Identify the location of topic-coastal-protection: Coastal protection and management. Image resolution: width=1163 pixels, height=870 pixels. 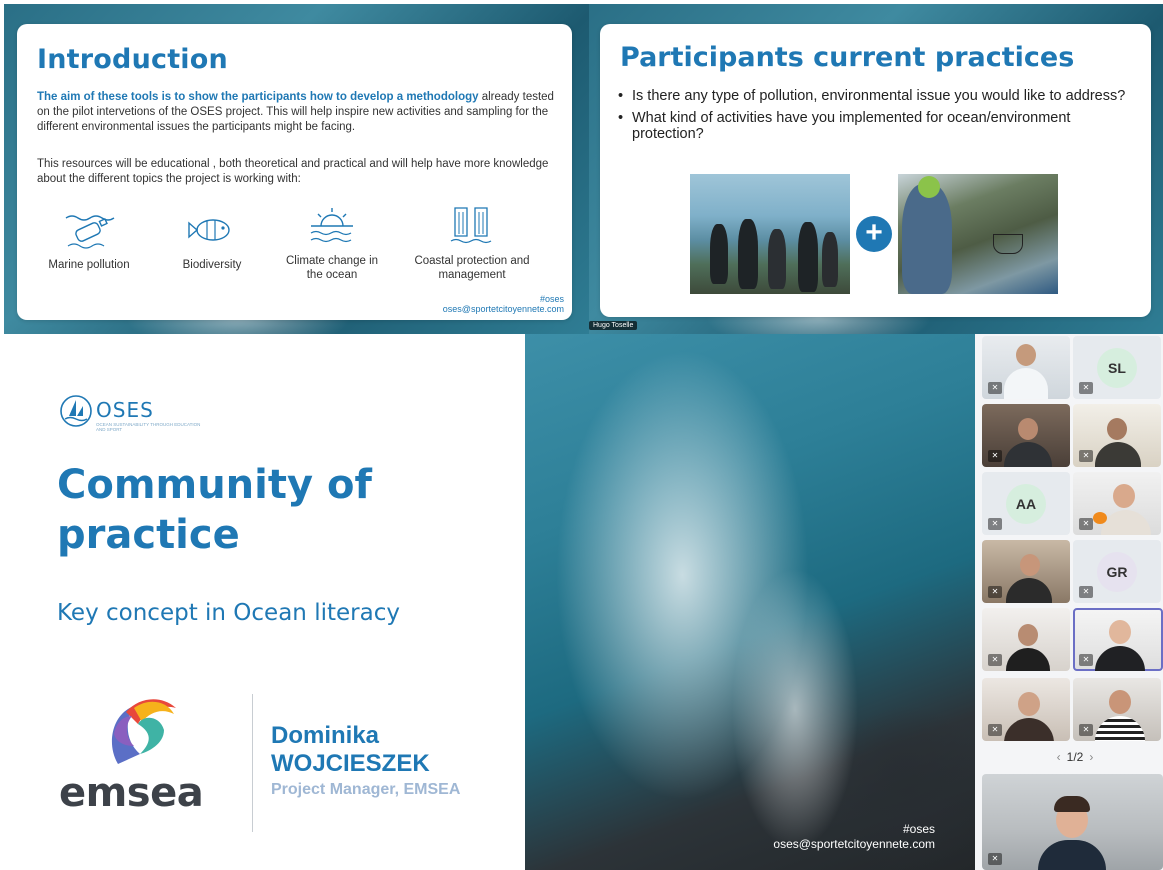
(472, 243).